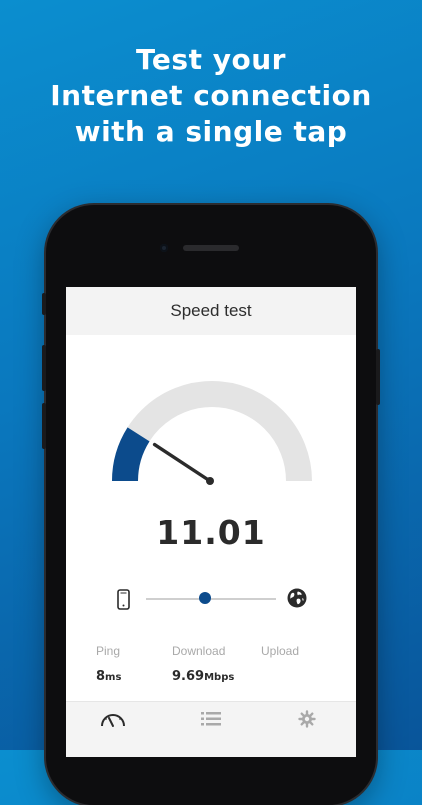 Image resolution: width=422 pixels, height=805 pixels. What do you see at coordinates (211, 59) in the screenshot?
I see `headline-line-1: Test your` at bounding box center [211, 59].